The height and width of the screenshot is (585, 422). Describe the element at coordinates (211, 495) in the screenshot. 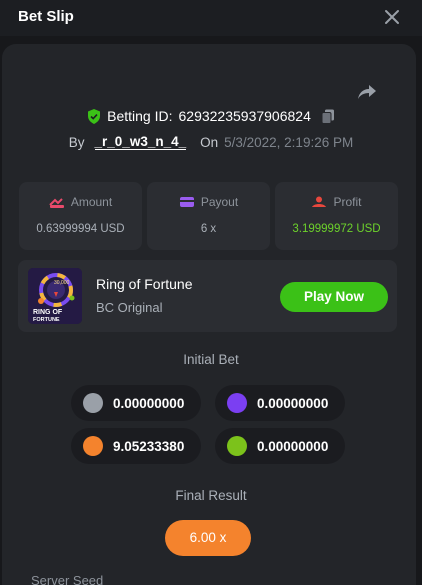

I see `final-result-label: Final Result` at that location.